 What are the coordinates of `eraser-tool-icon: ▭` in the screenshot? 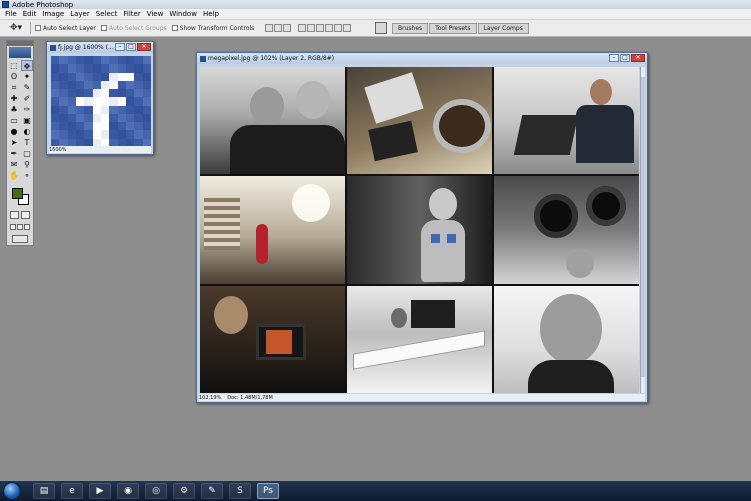 It's located at (14, 120).